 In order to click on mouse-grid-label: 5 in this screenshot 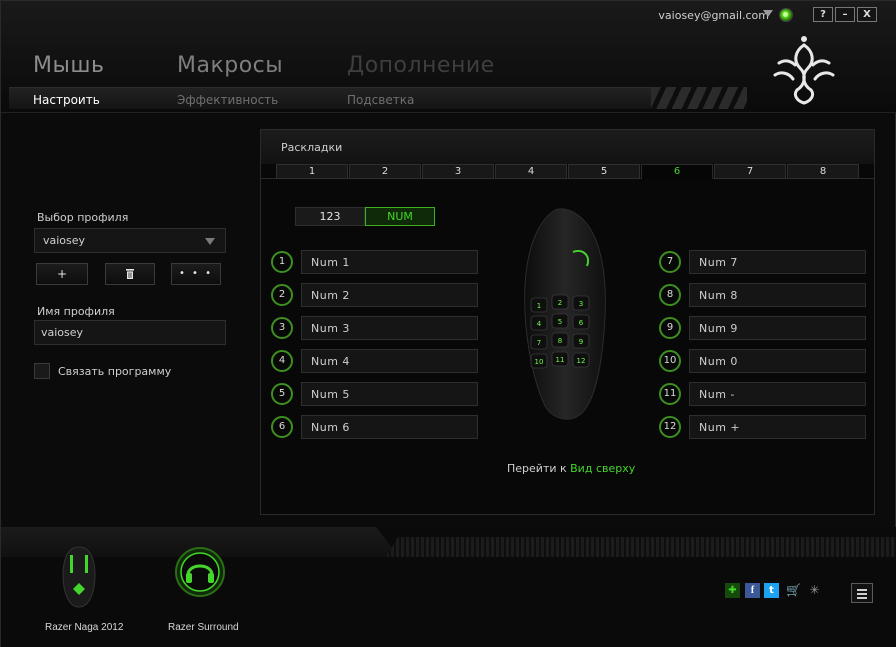, I will do `click(560, 322)`.